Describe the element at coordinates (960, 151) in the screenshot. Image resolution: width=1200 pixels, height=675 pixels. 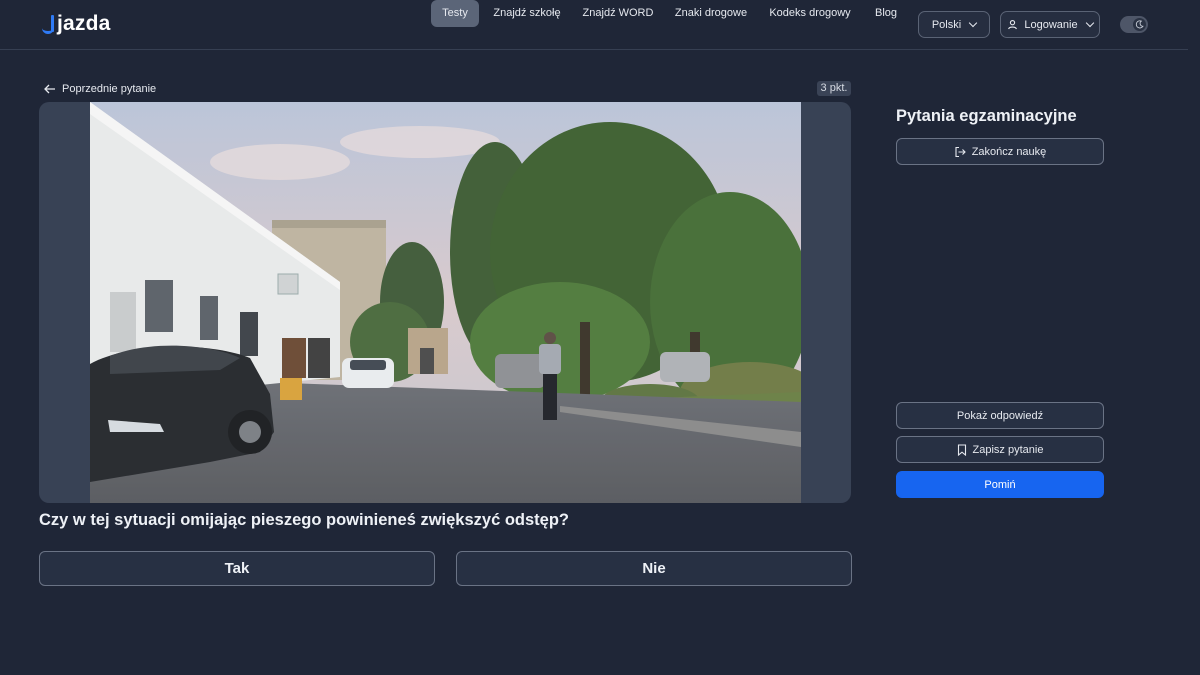
I see `logout-icon` at that location.